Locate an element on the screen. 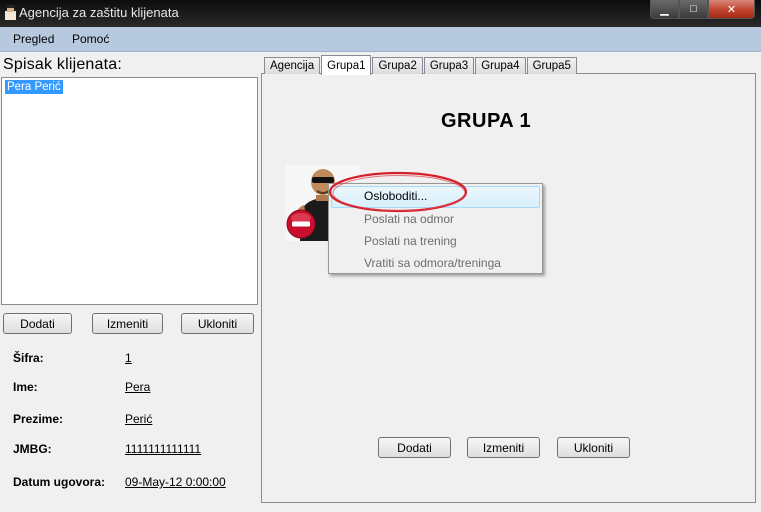 The height and width of the screenshot is (512, 761). jmbg-value: 1111111111111 is located at coordinates (163, 449).